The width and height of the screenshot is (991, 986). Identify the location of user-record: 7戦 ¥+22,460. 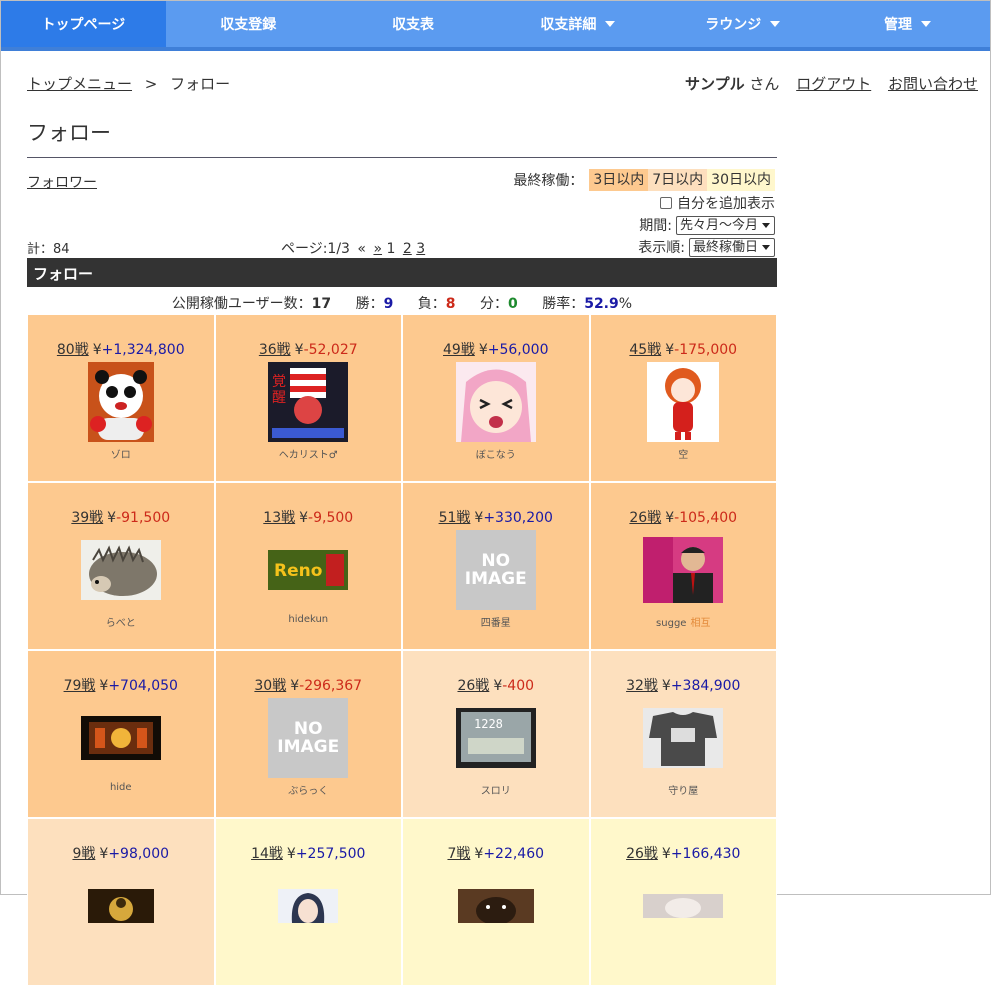
(496, 853).